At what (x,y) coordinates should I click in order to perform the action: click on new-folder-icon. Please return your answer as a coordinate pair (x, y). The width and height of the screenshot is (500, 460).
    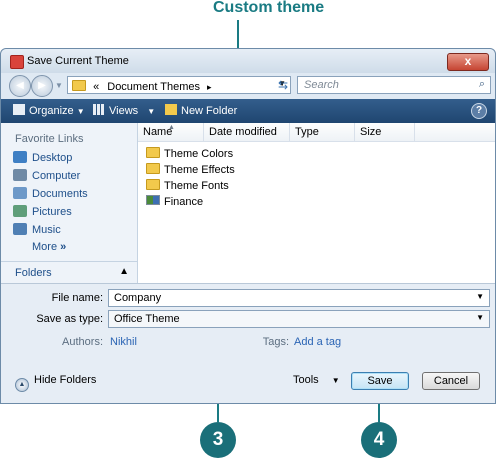
    Looking at the image, I should click on (171, 109).